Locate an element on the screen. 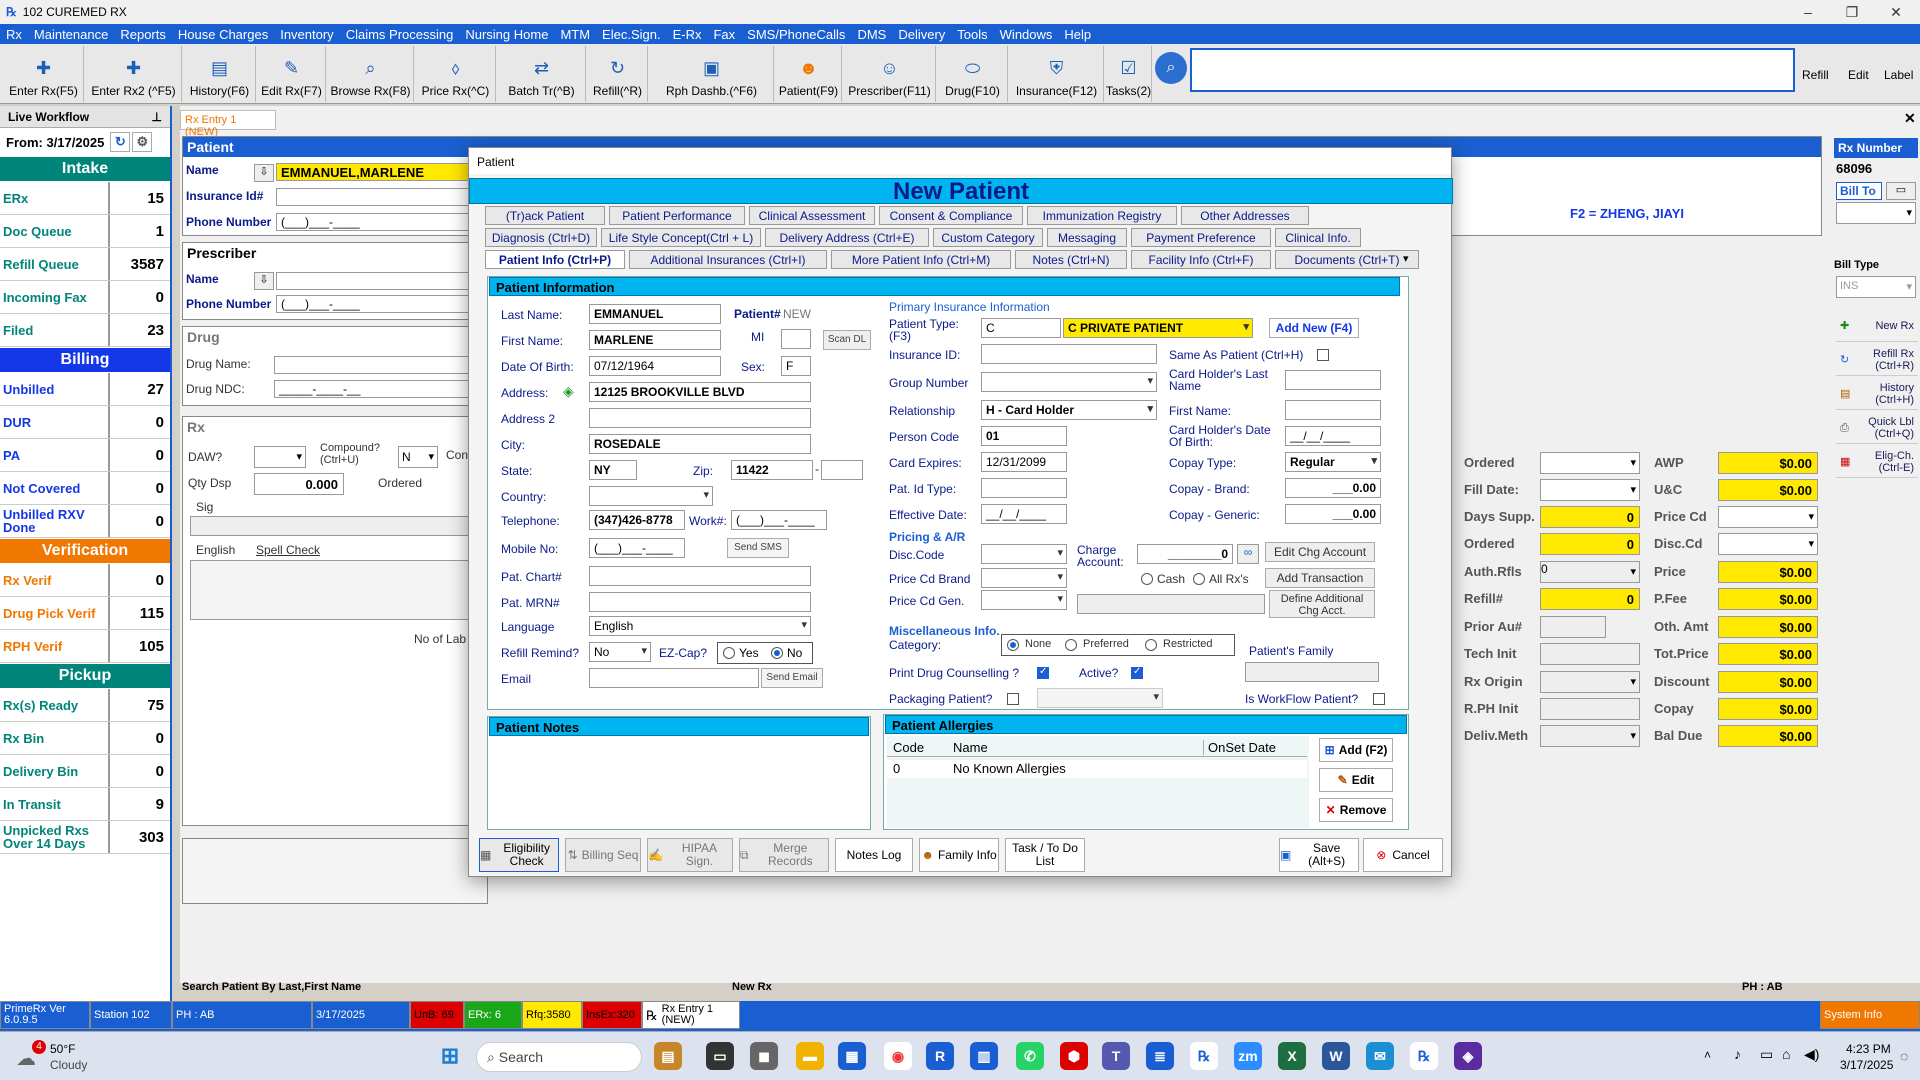  bill-to-select is located at coordinates (1876, 213).